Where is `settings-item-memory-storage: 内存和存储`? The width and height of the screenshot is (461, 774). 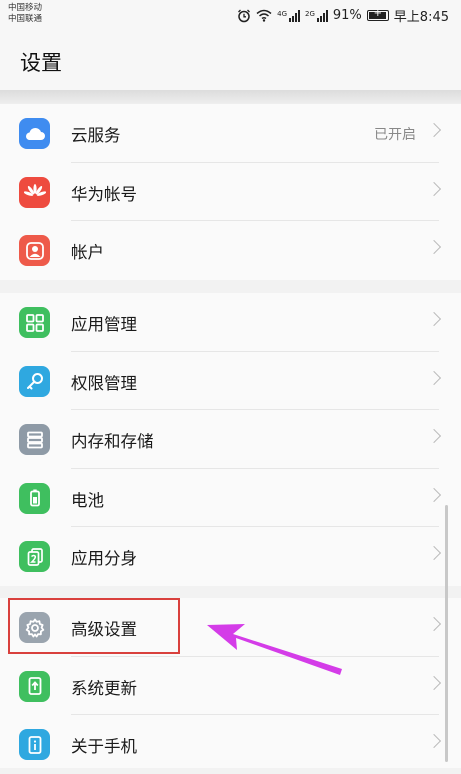
settings-item-memory-storage: 内存和存储 is located at coordinates (230, 439).